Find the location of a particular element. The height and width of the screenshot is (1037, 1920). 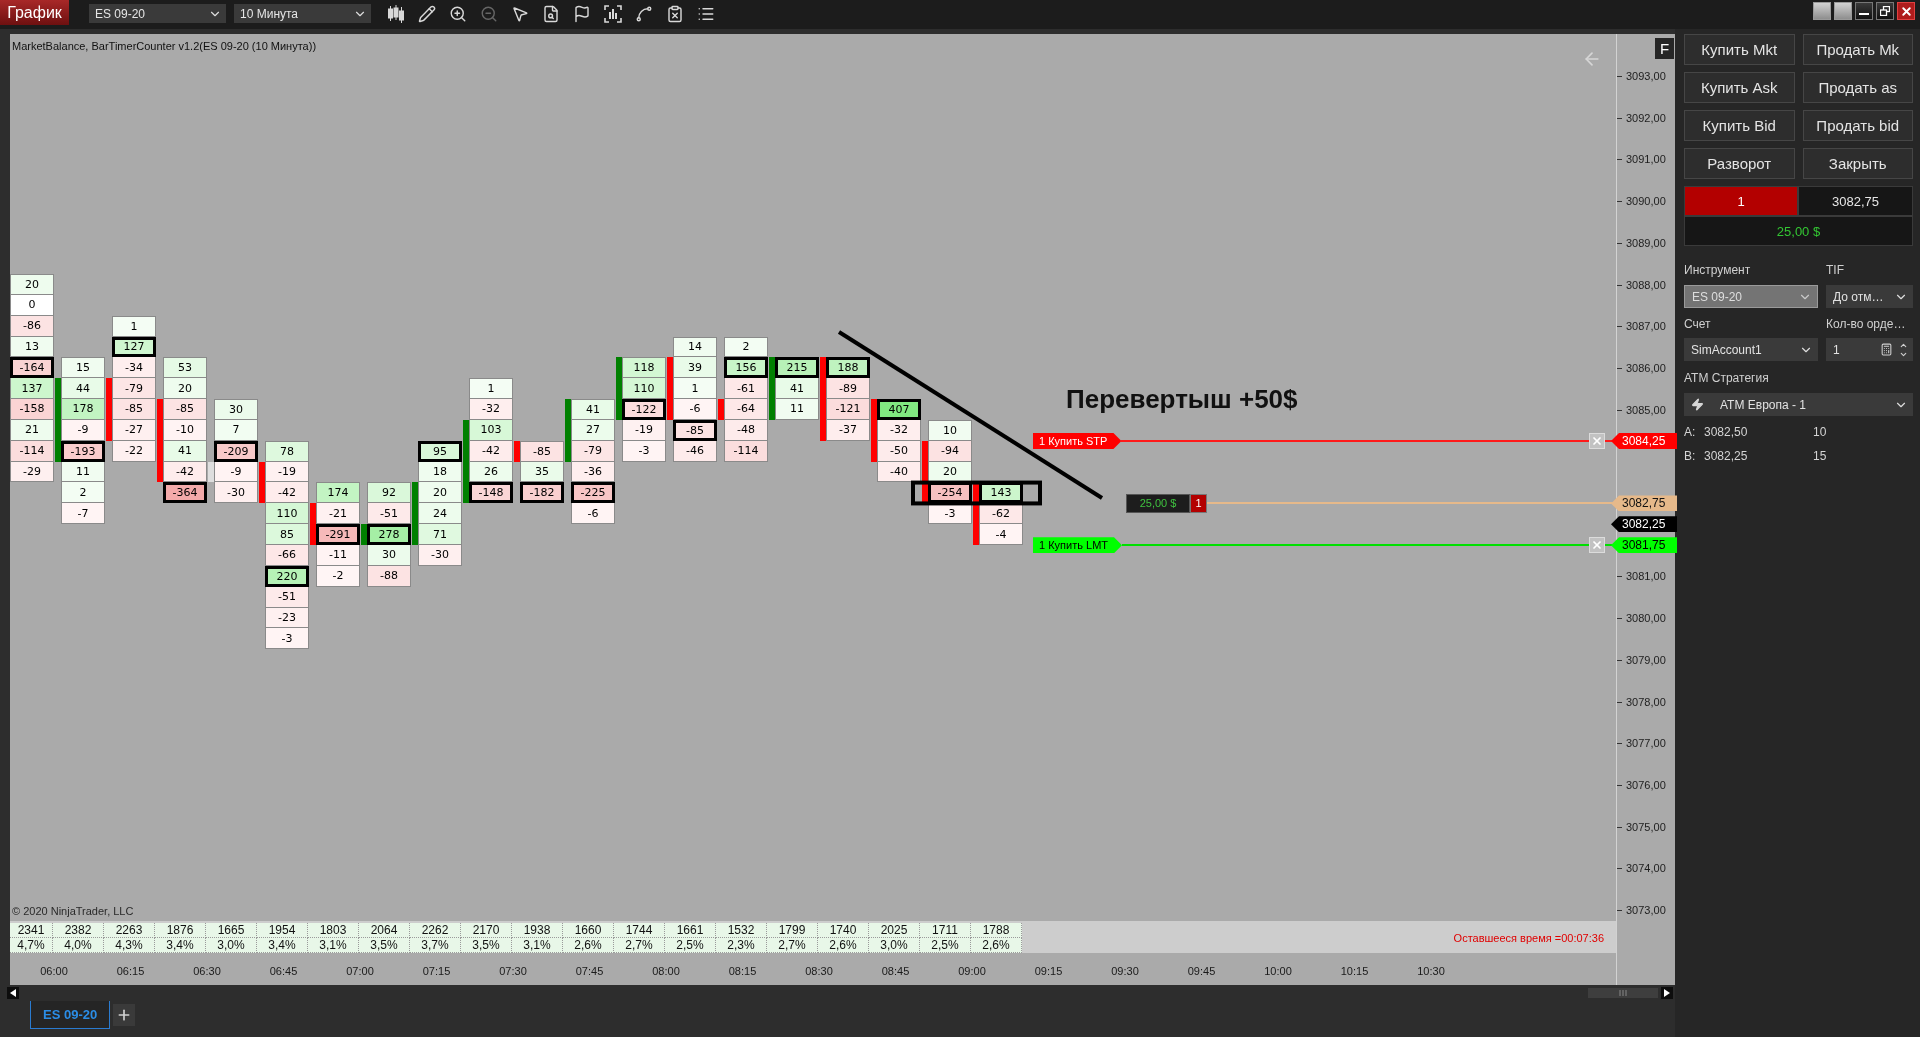

footprint-cell: 137 is located at coordinates (32, 389).